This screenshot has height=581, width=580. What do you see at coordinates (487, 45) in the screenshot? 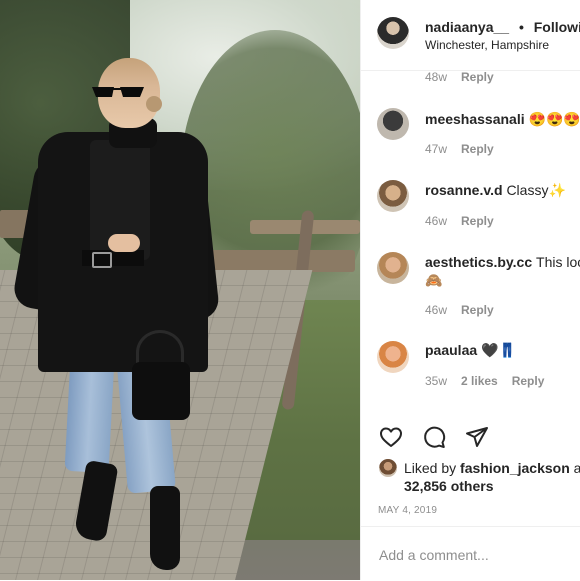
I see `post-location: Winchester, Hampshire` at bounding box center [487, 45].